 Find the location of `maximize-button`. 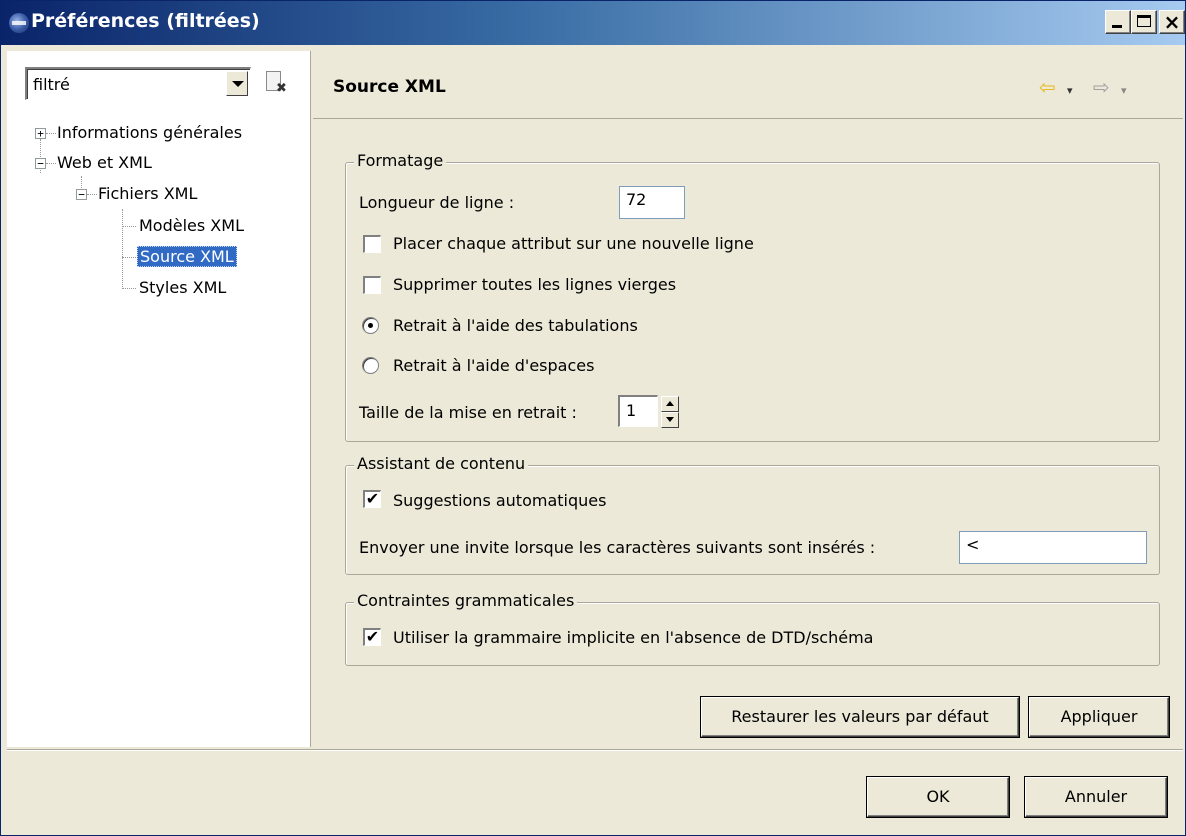

maximize-button is located at coordinates (1144, 22).